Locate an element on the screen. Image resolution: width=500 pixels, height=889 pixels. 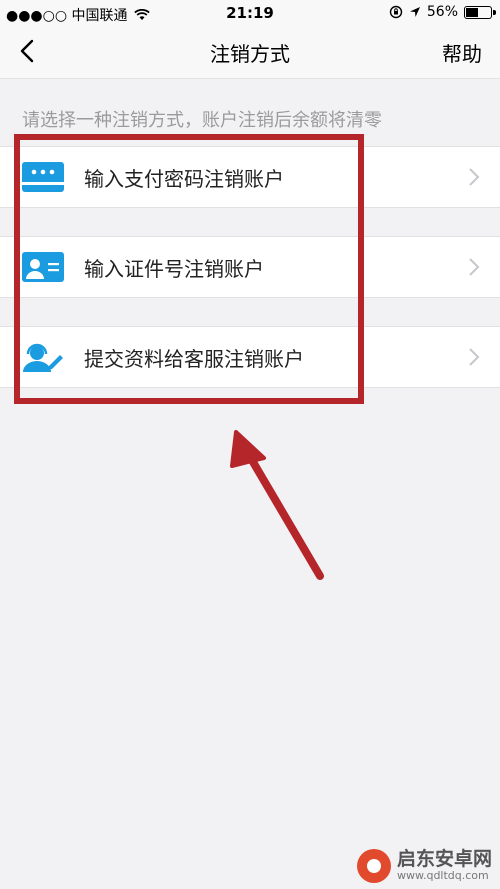
option-label: 输入证件号注销账户 is located at coordinates (174, 269).